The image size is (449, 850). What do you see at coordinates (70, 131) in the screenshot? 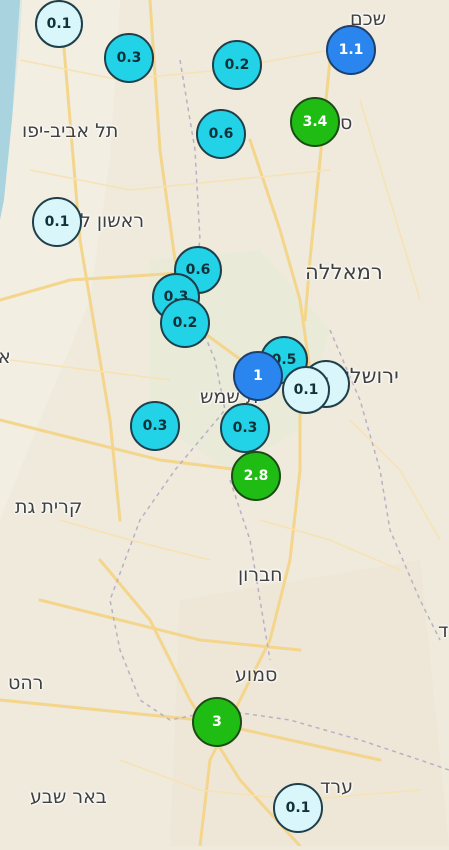
I see `place-label-tel-aviv: תל אביב-יפו` at bounding box center [70, 131].